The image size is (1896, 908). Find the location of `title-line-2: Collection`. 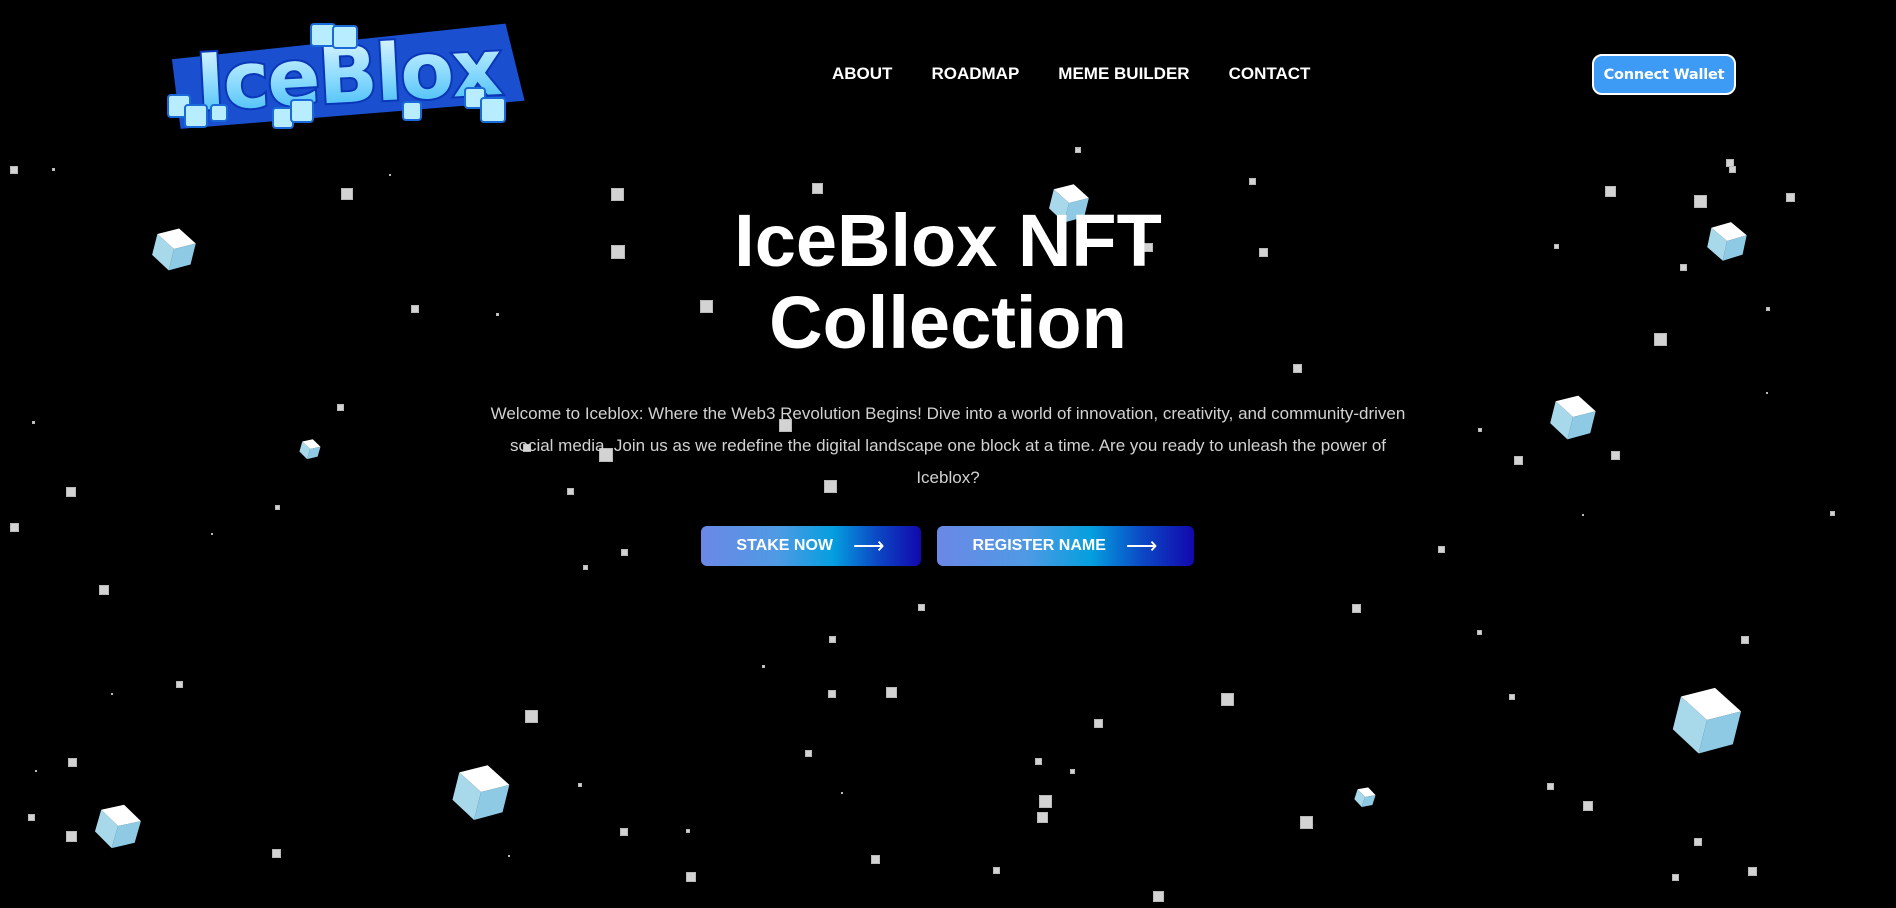

title-line-2: Collection is located at coordinates (948, 322).